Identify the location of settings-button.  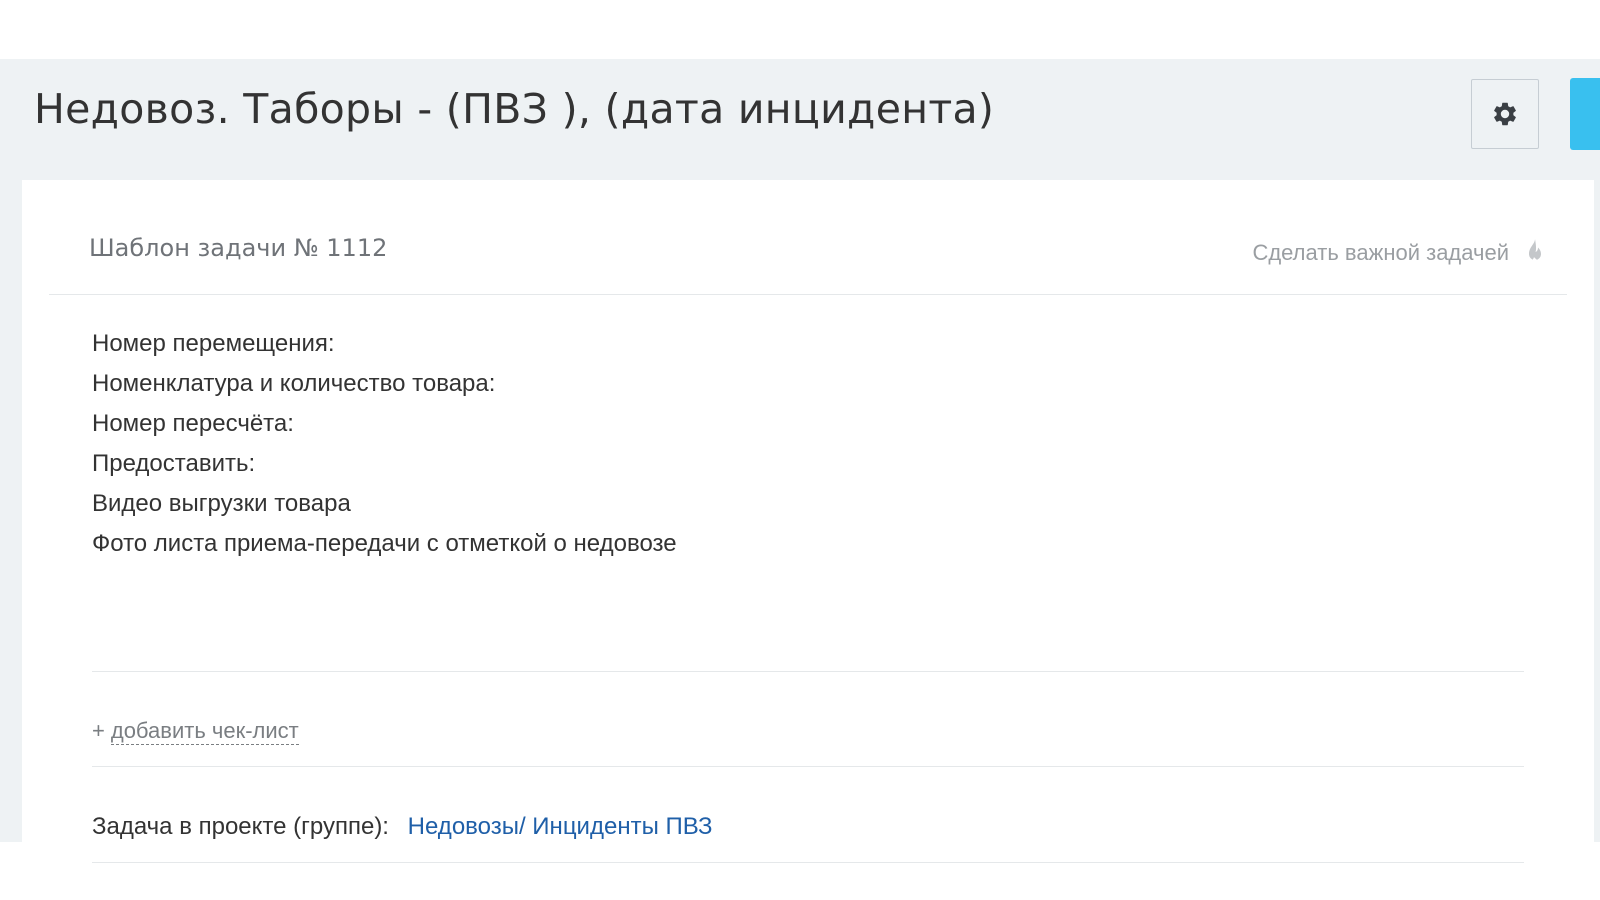
(1505, 114).